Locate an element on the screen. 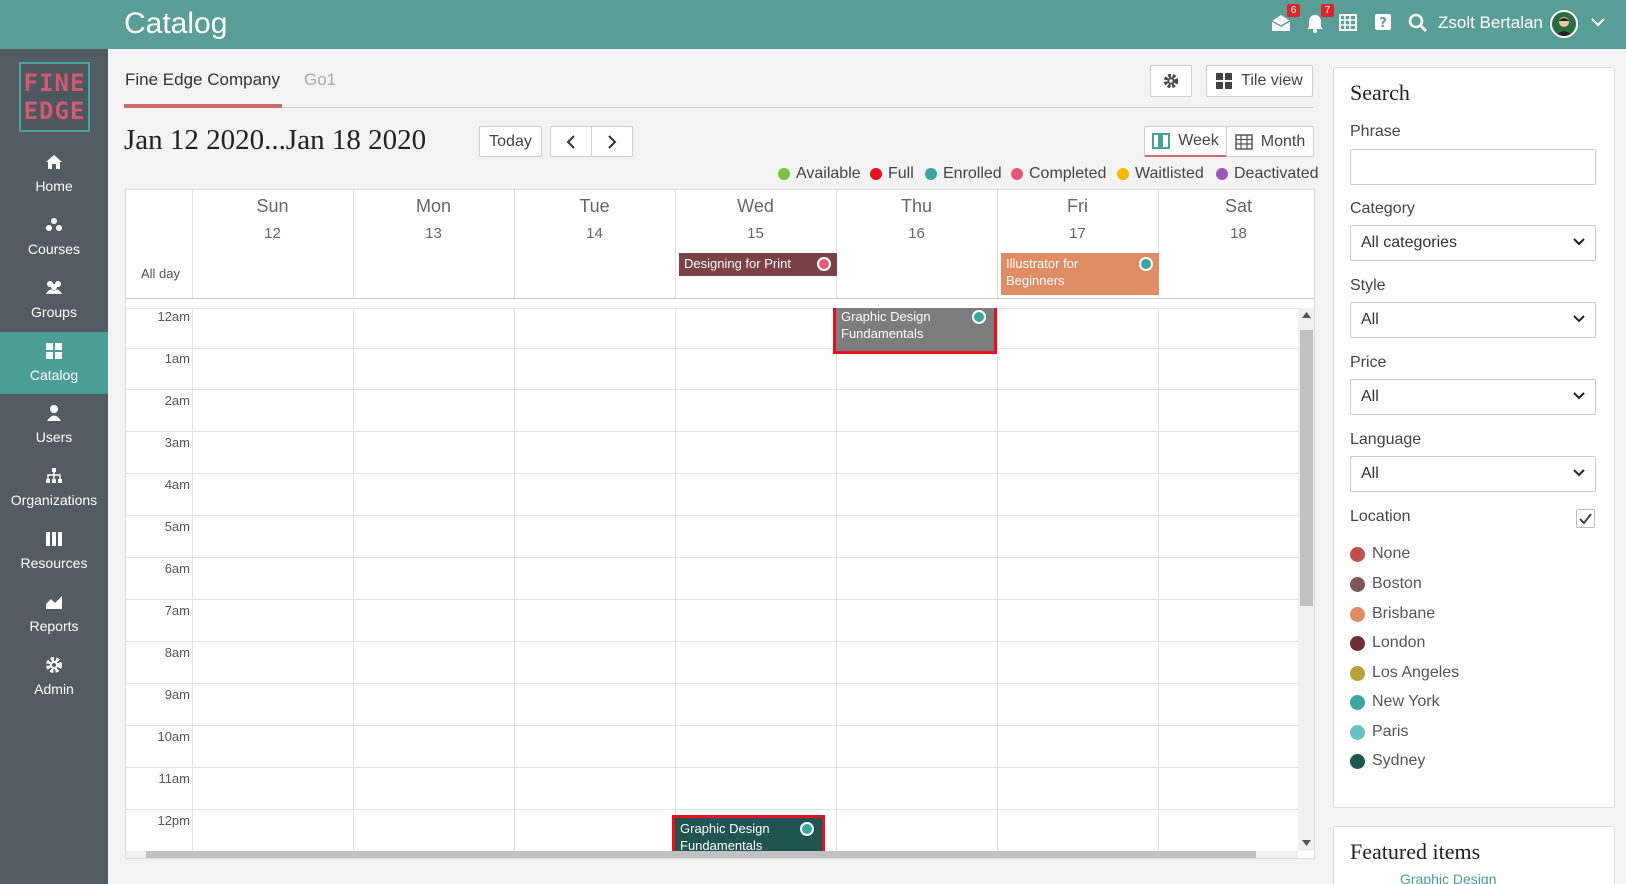 Image resolution: width=1626 pixels, height=884 pixels. sidebar-item-admin: Admin is located at coordinates (54, 677).